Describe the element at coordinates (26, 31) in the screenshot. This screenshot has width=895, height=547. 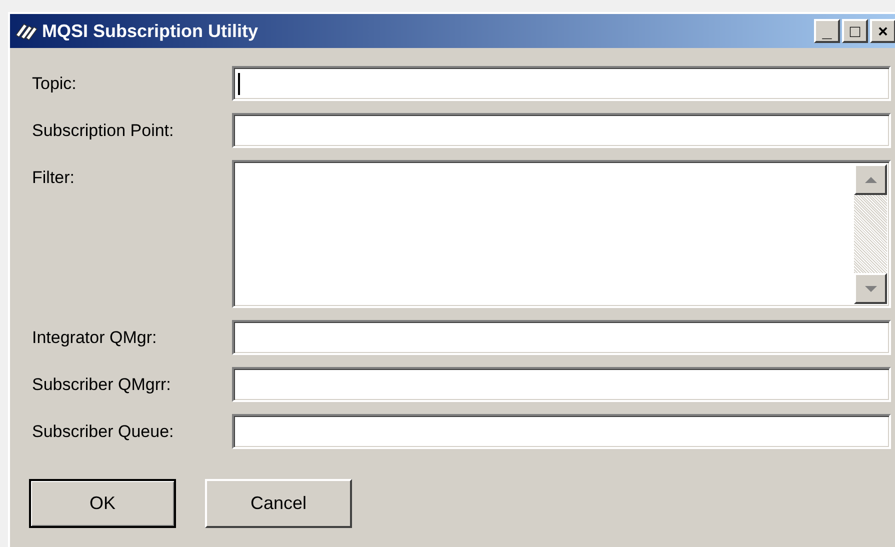
I see `app-logo-icon` at that location.